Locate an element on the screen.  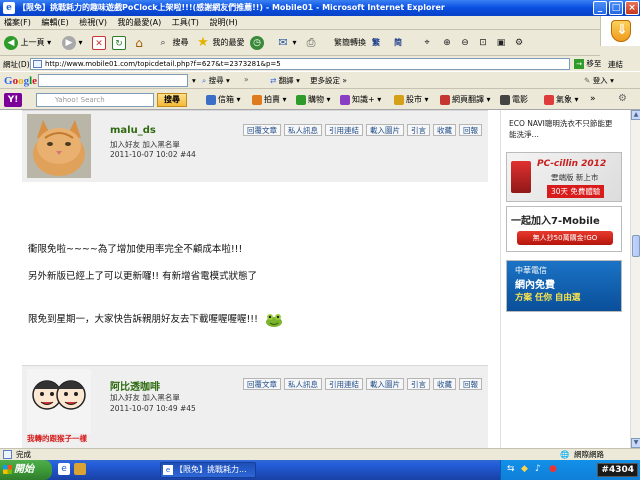
yahoo-mail-link: 信箱 ▾ is located at coordinates (223, 100).